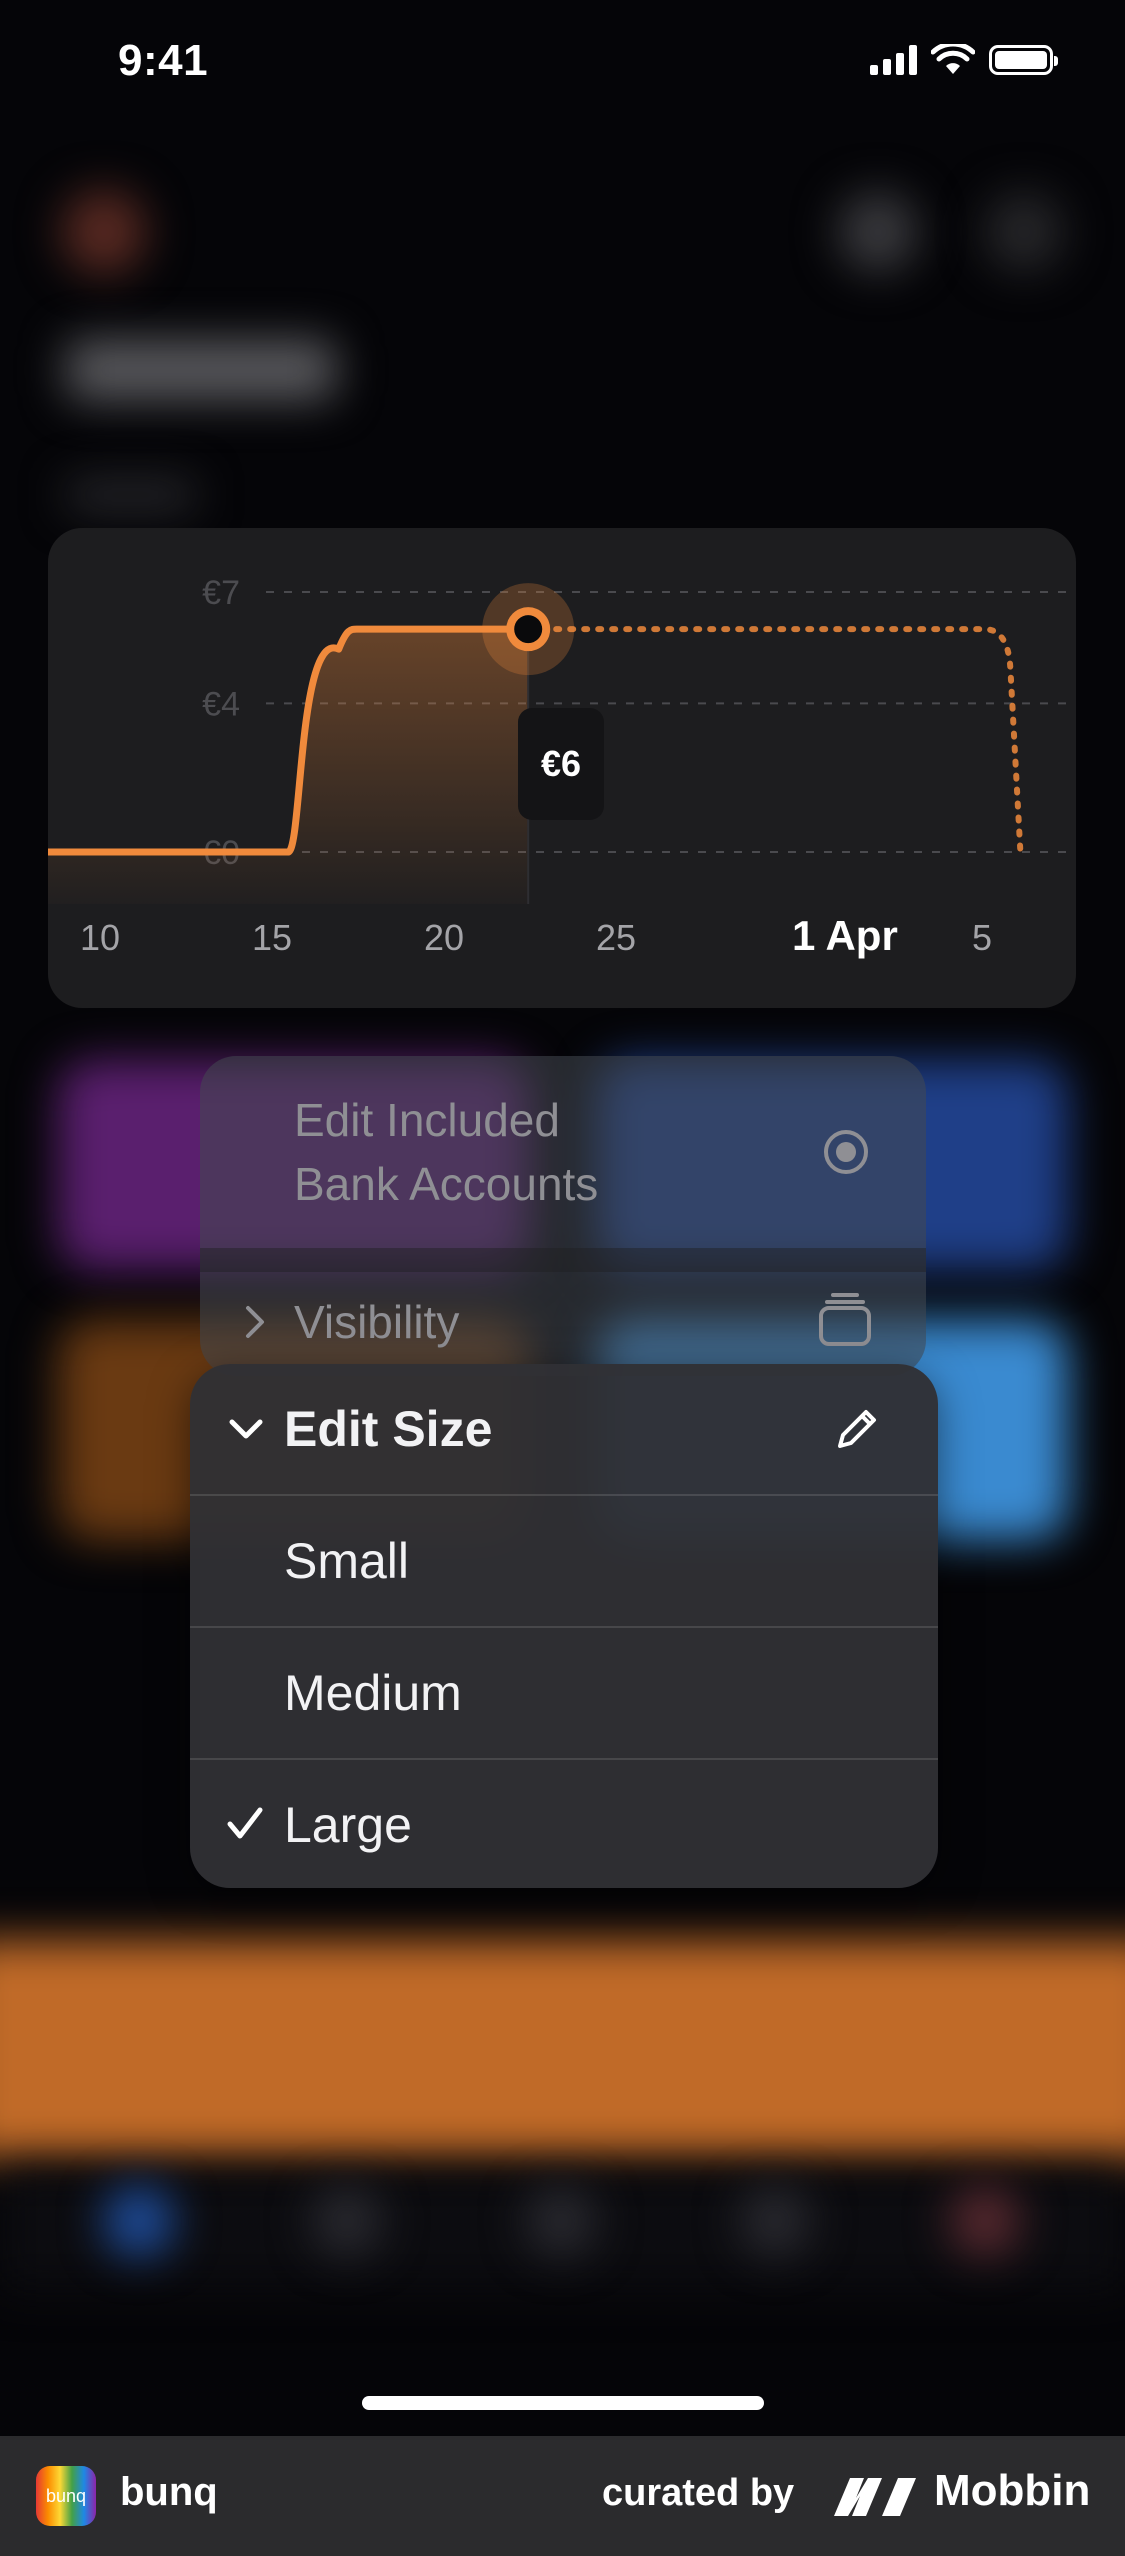 The image size is (1125, 2556). Describe the element at coordinates (1012, 2490) in the screenshot. I see `footer-brand: Mobbin` at that location.